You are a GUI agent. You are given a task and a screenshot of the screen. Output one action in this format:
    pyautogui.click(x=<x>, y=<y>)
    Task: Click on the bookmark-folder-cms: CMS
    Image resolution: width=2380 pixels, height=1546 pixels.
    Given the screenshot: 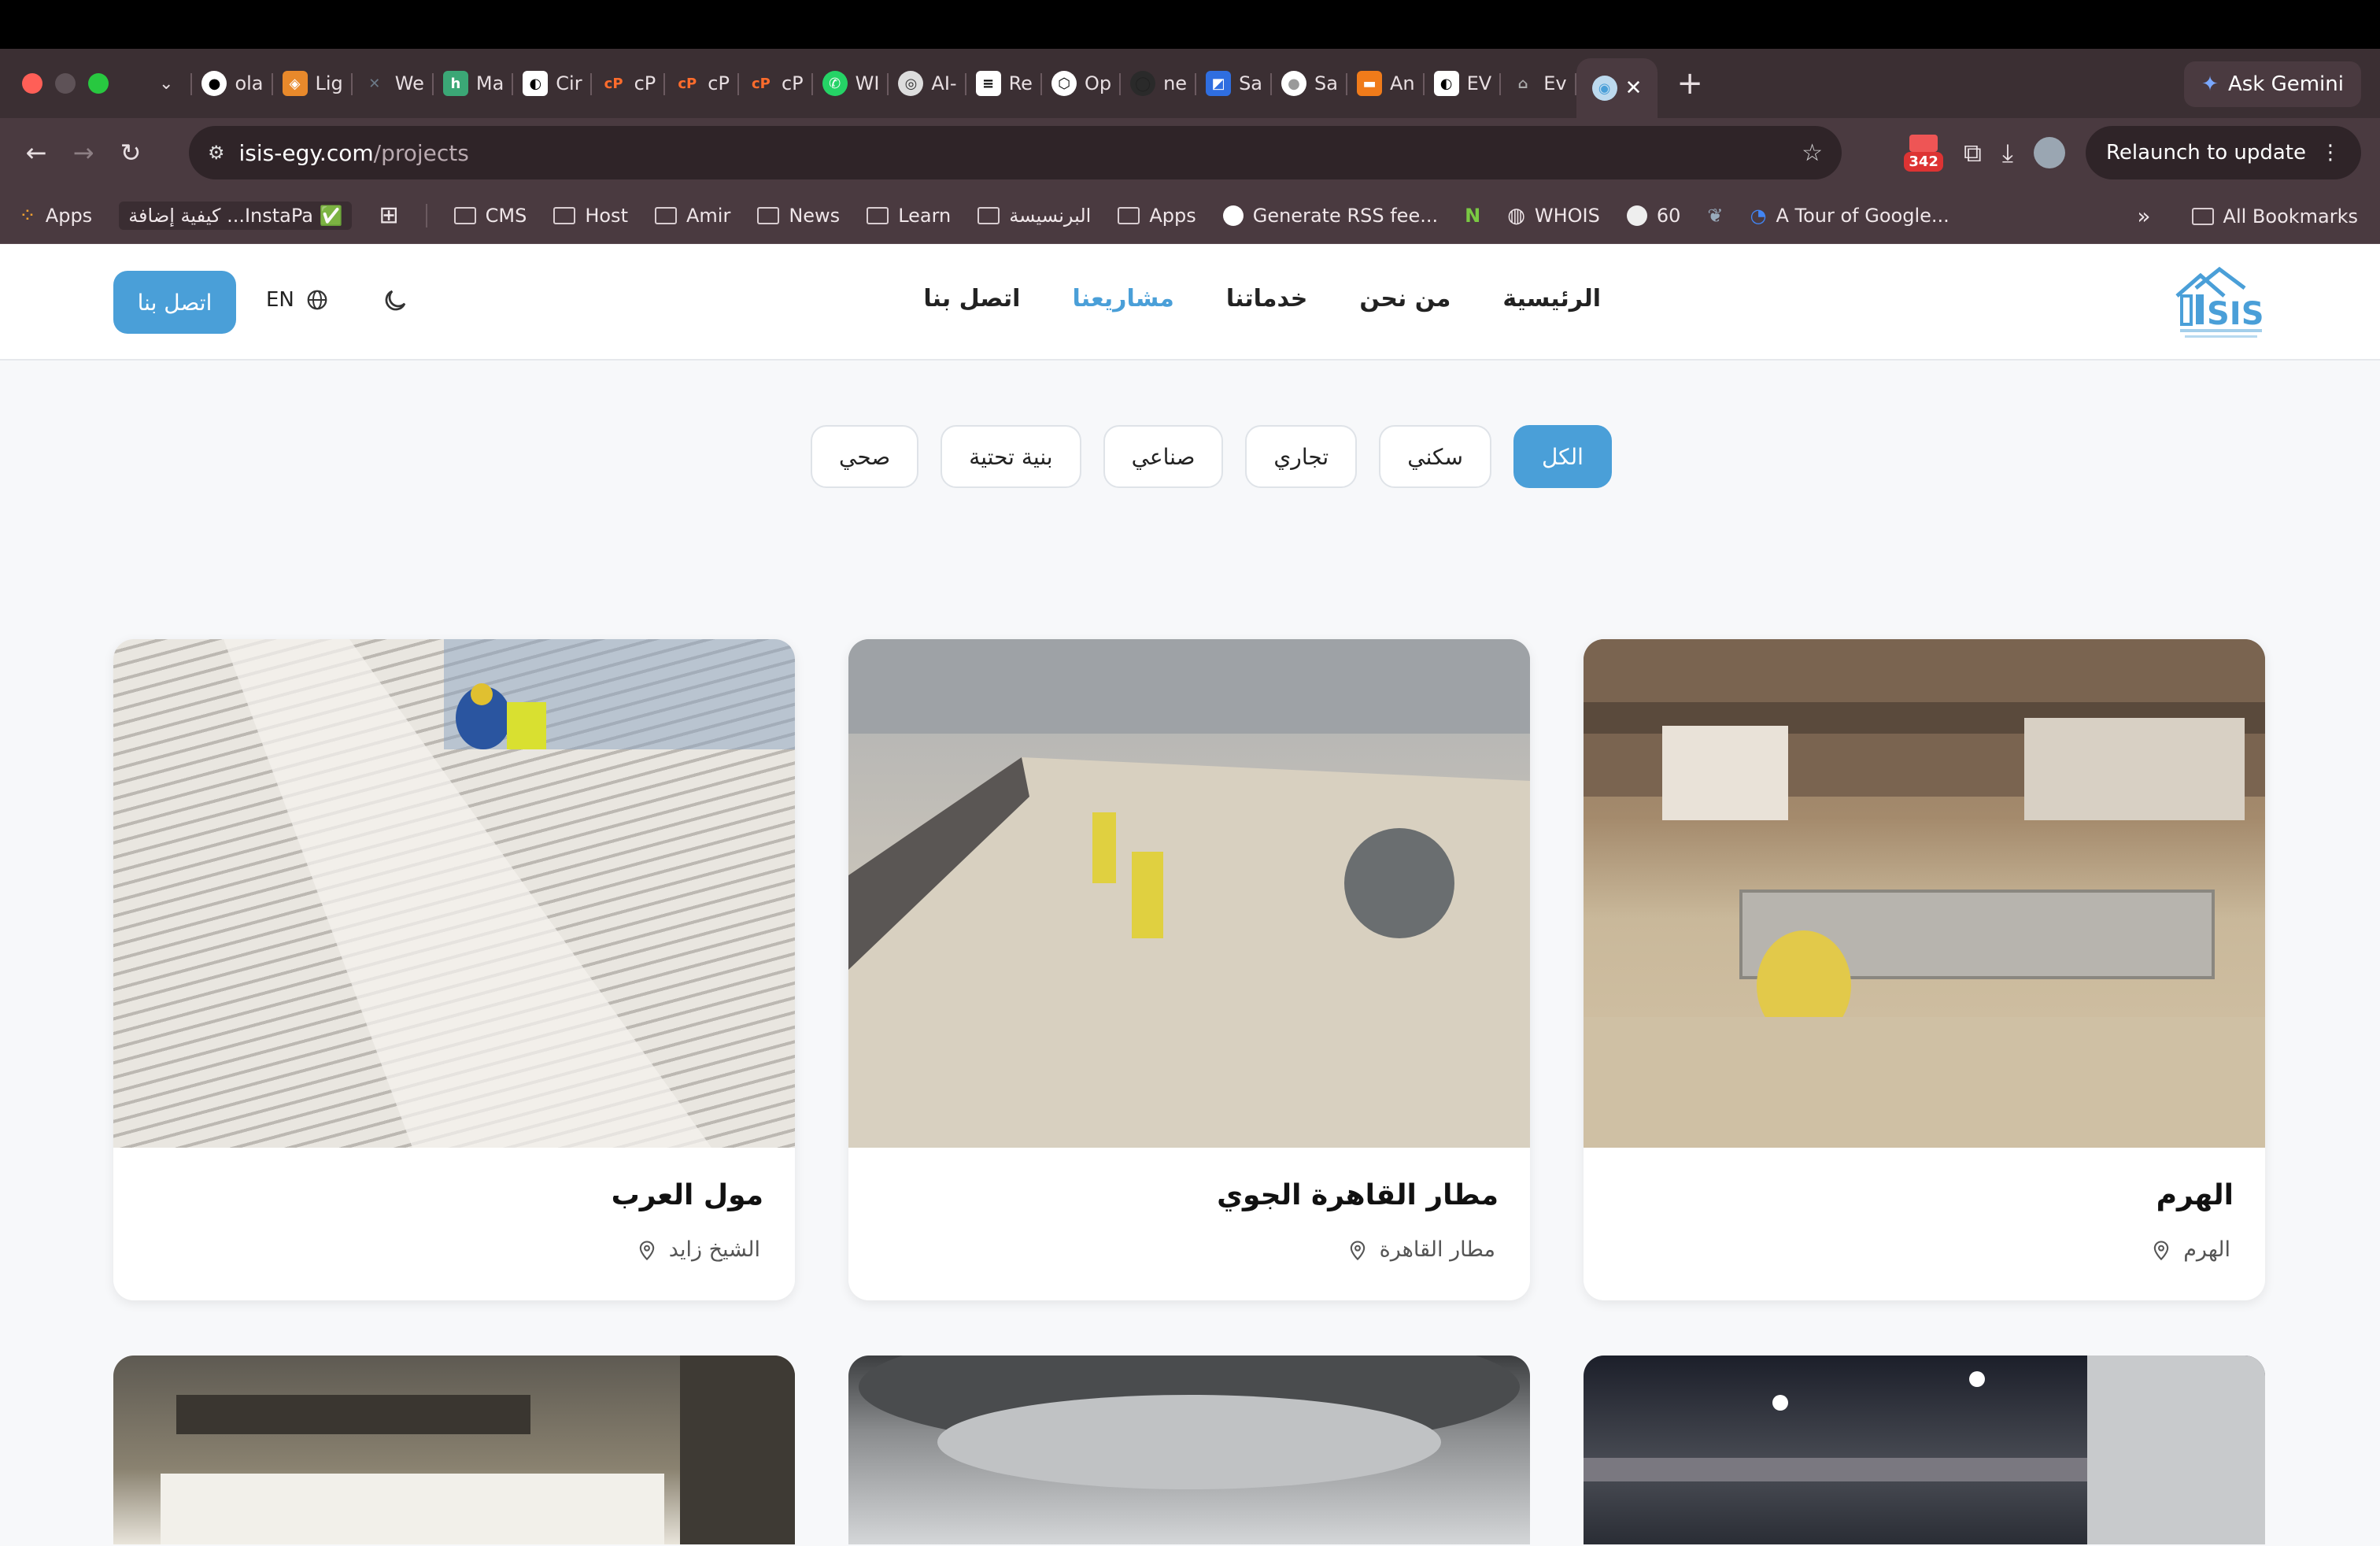 What is the action you would take?
    pyautogui.click(x=490, y=216)
    